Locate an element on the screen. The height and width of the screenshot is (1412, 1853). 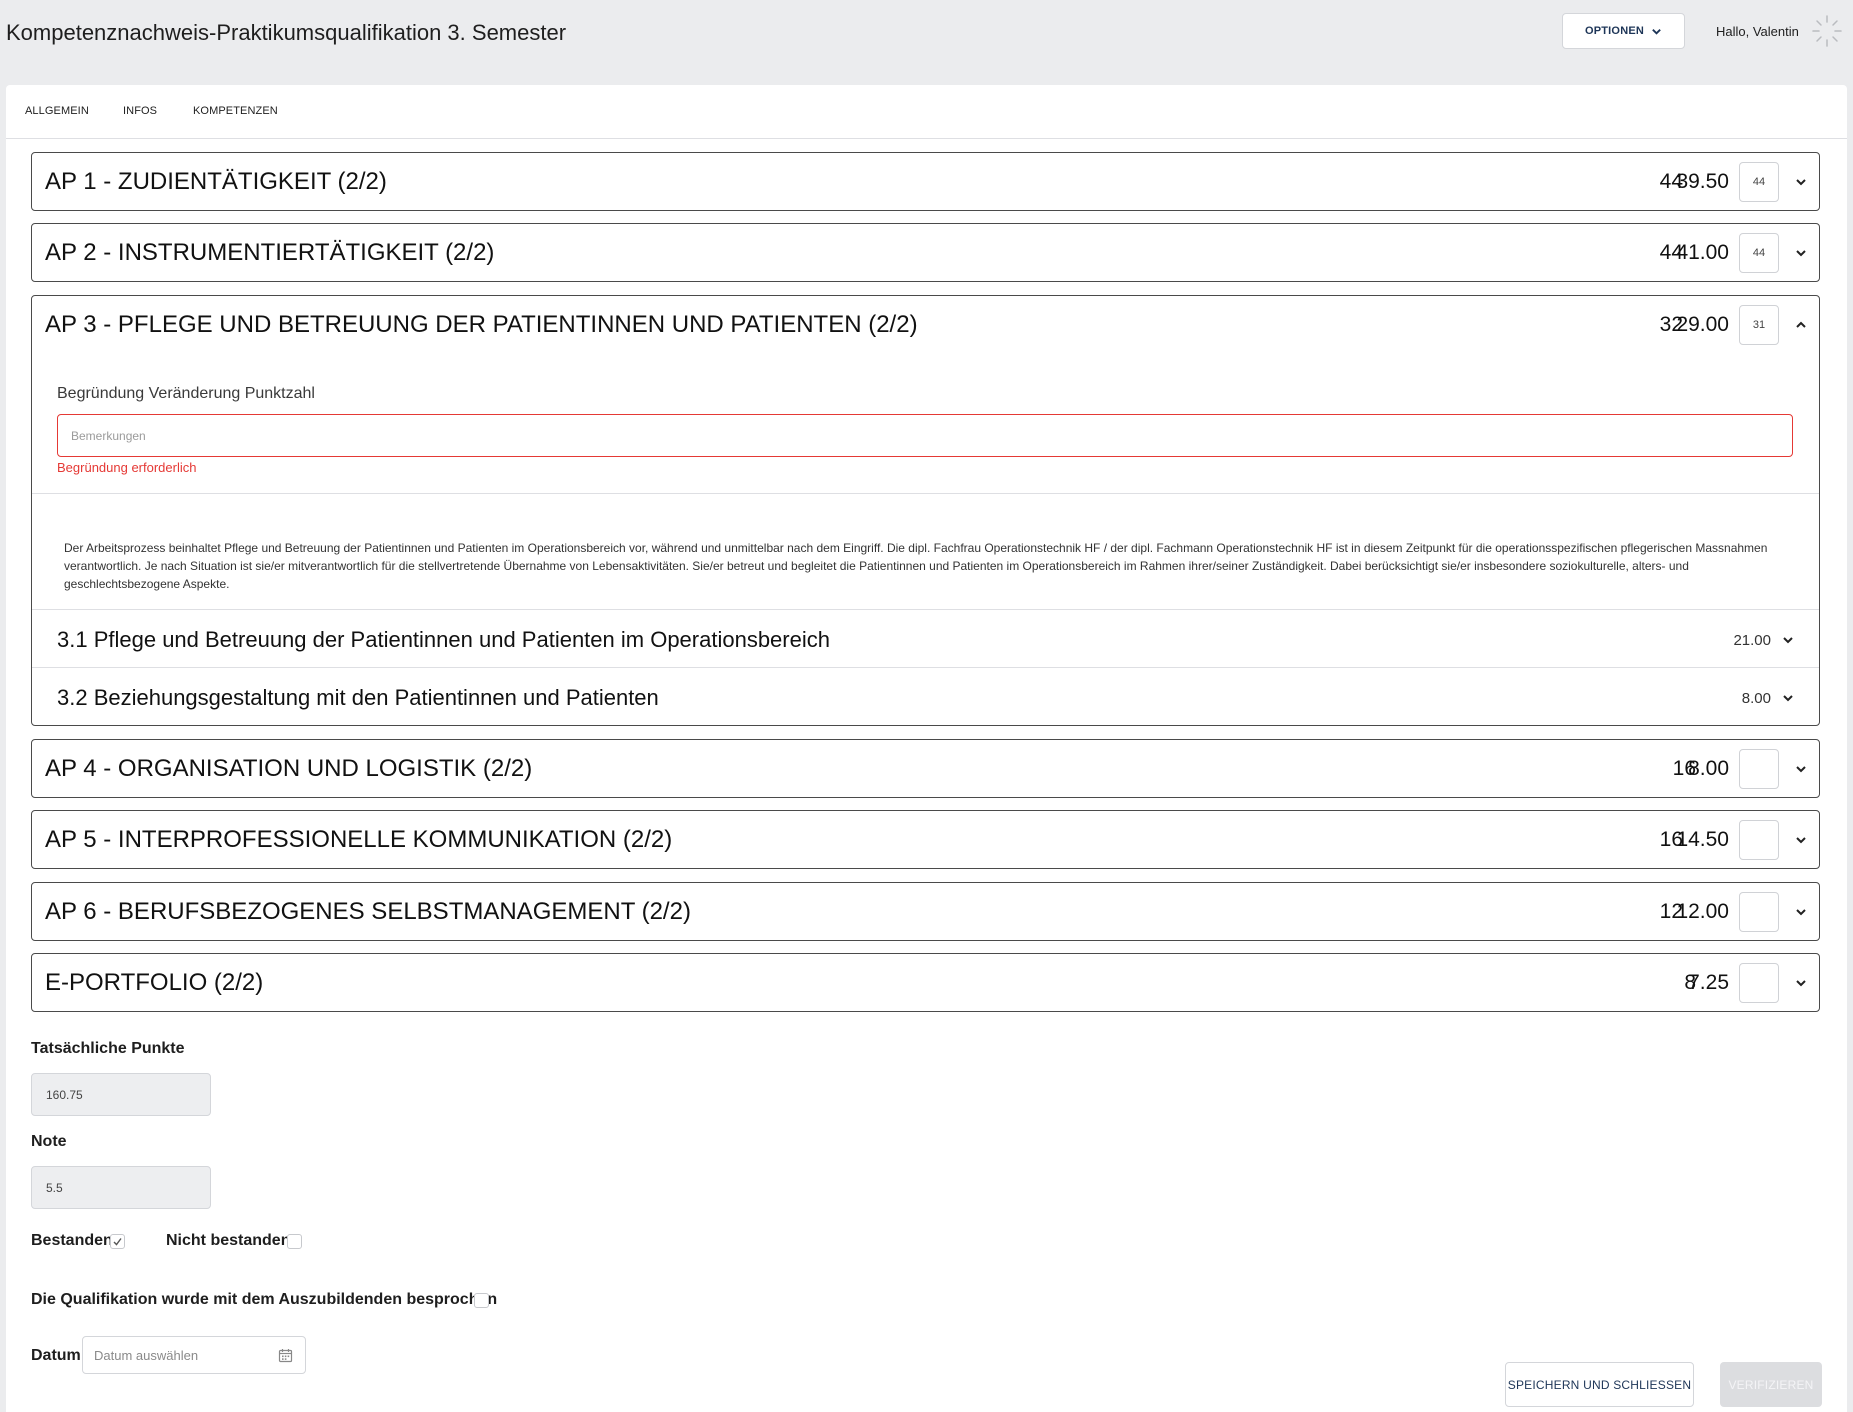
passed-checkbox is located at coordinates (117, 1241).